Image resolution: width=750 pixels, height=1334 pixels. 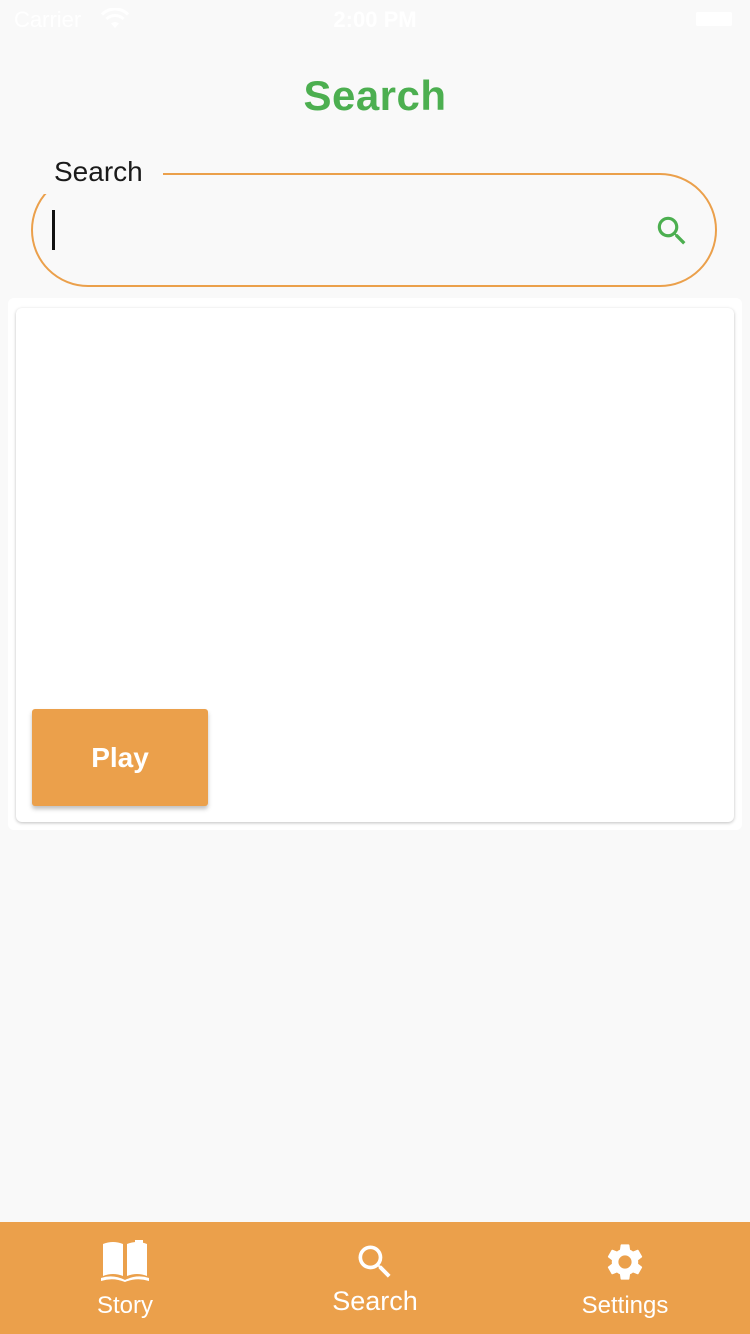 What do you see at coordinates (714, 19) in the screenshot?
I see `battery-icon` at bounding box center [714, 19].